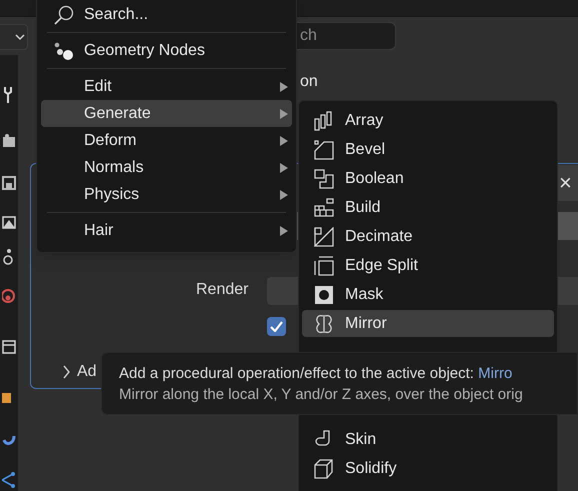 This screenshot has width=578, height=491. I want to click on menu-item: Build, so click(428, 207).